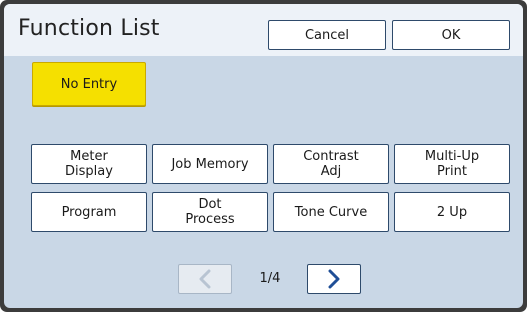 The width and height of the screenshot is (527, 312). I want to click on function-tone-curve-button: Tone Curve, so click(331, 212).